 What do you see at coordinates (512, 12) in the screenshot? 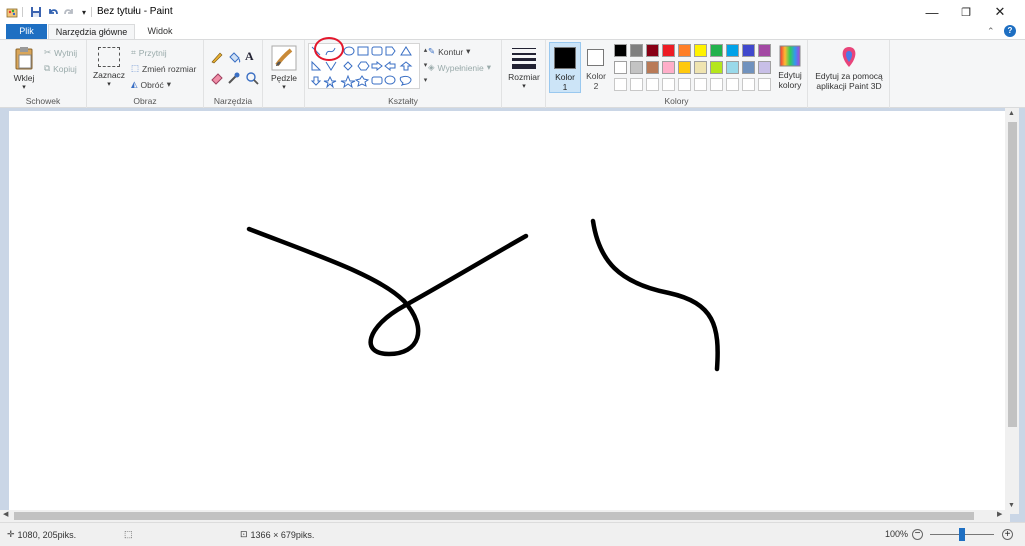
I see `title-bar: ▾ Bez tytułu - Paint — ❐ ✕` at bounding box center [512, 12].